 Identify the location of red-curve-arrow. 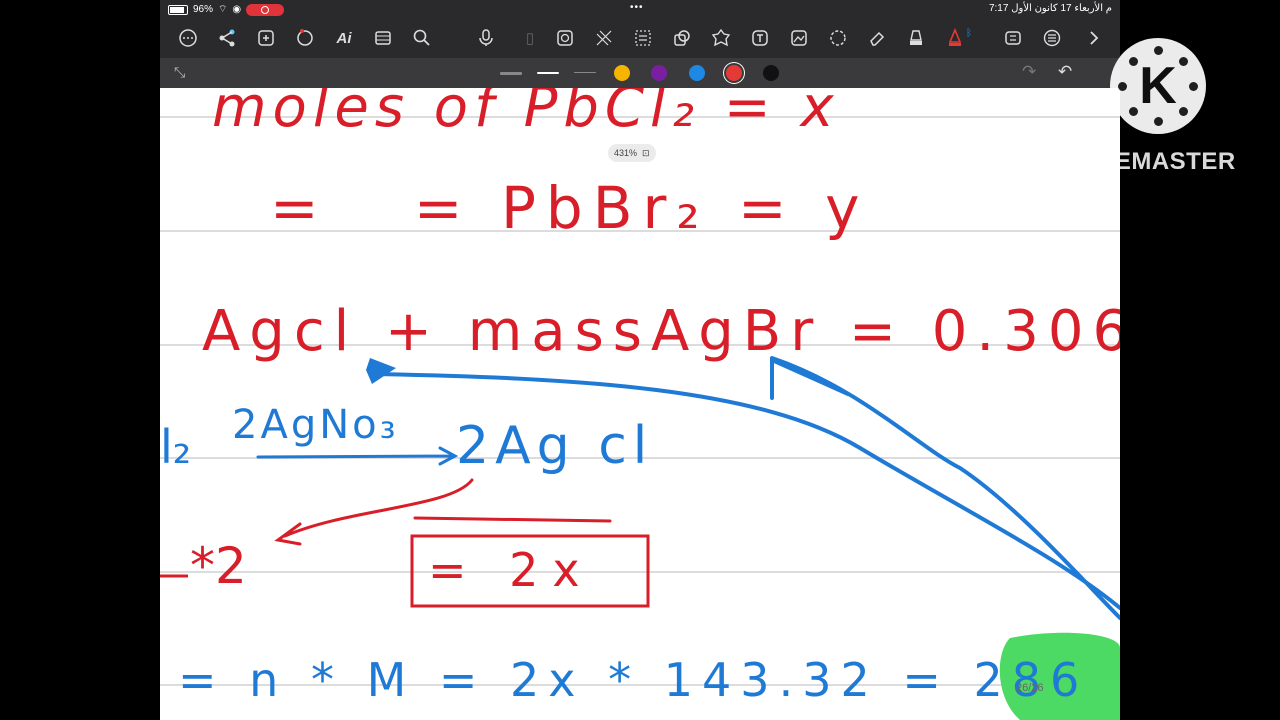
(374, 512).